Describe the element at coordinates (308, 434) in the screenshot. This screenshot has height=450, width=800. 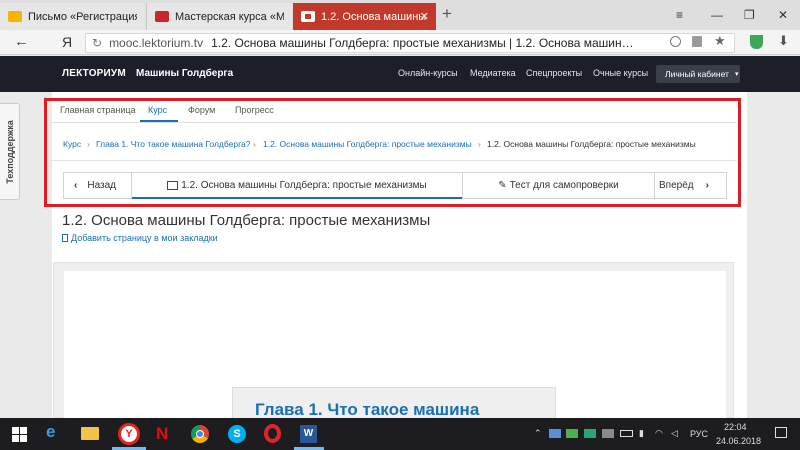
I see `word-icon: W` at that location.